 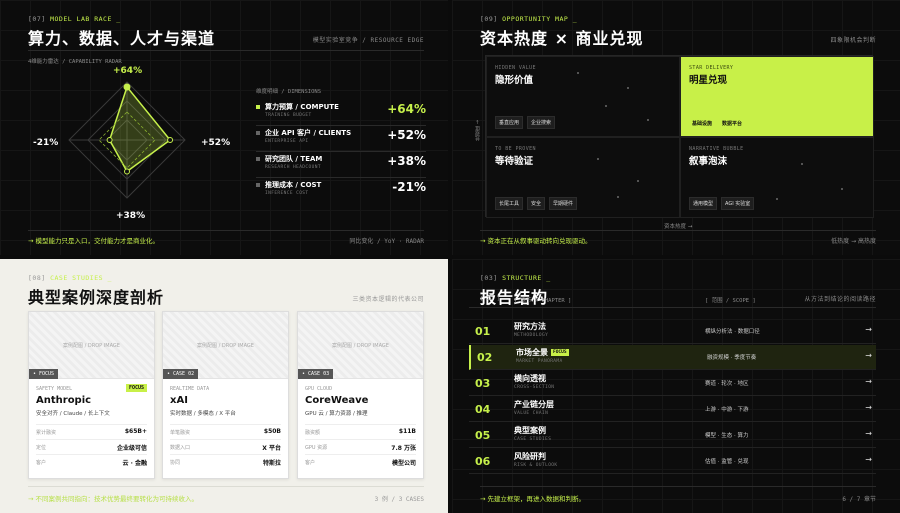 I want to click on slide-title: 资本热度 × 商业兑现, so click(x=562, y=38).